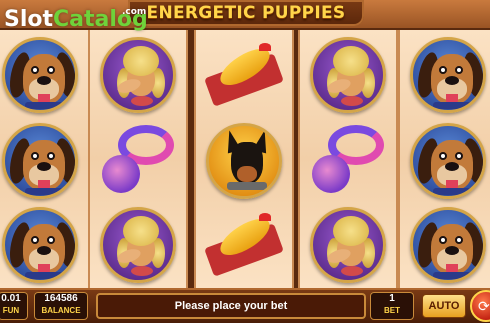  What do you see at coordinates (246, 13) in the screenshot?
I see `game-title: ENERGETIC PUPPIES` at bounding box center [246, 13].